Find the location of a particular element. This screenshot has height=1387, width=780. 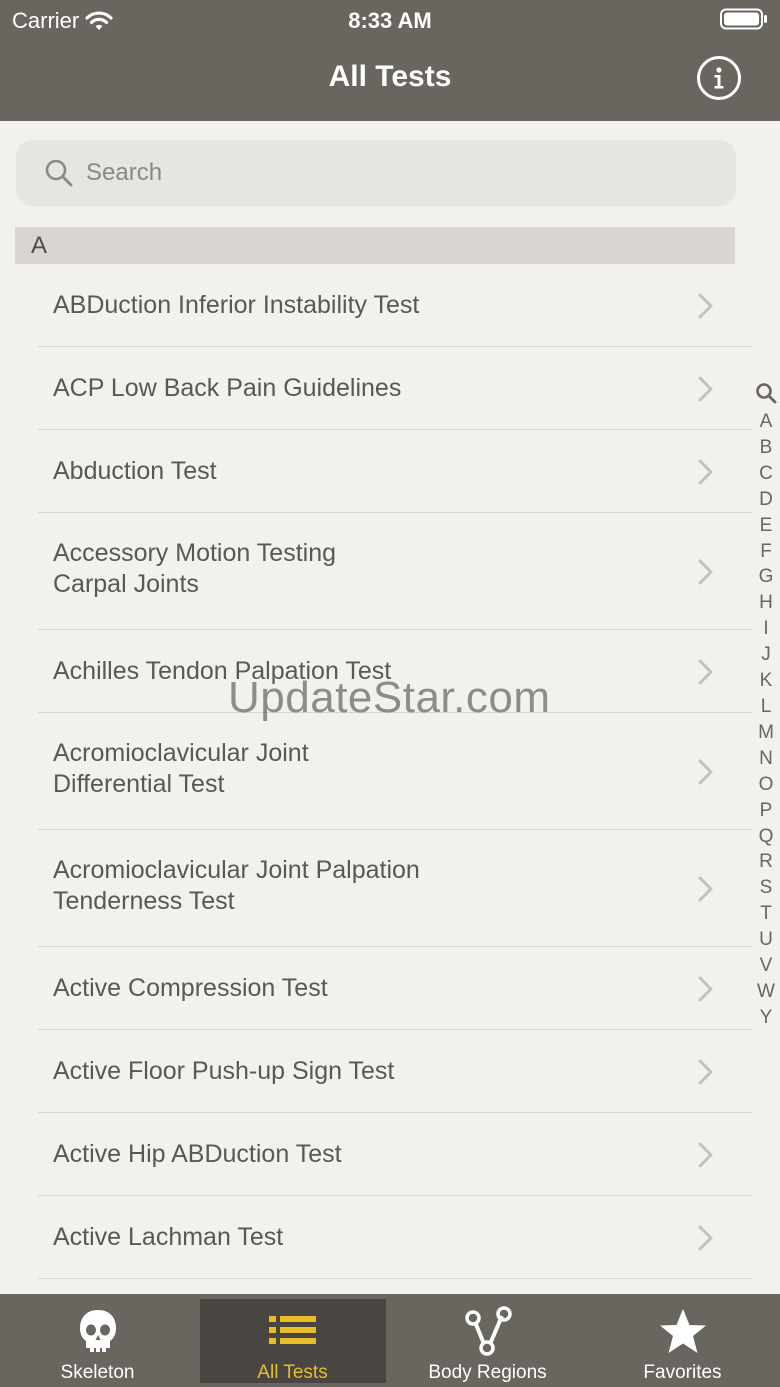

nav-bar: All Tests is located at coordinates (390, 80).